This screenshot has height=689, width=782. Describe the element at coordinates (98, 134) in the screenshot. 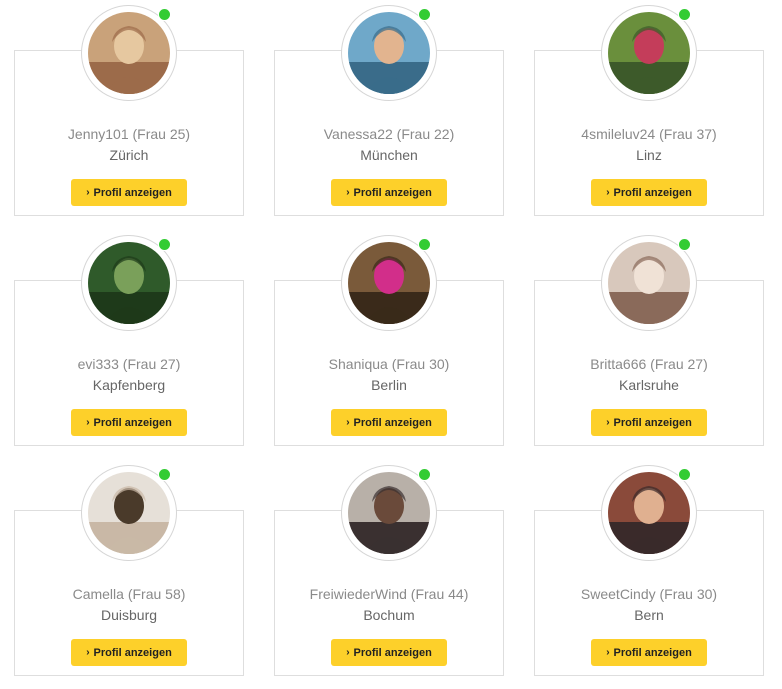

I see `username: Jenny101` at that location.